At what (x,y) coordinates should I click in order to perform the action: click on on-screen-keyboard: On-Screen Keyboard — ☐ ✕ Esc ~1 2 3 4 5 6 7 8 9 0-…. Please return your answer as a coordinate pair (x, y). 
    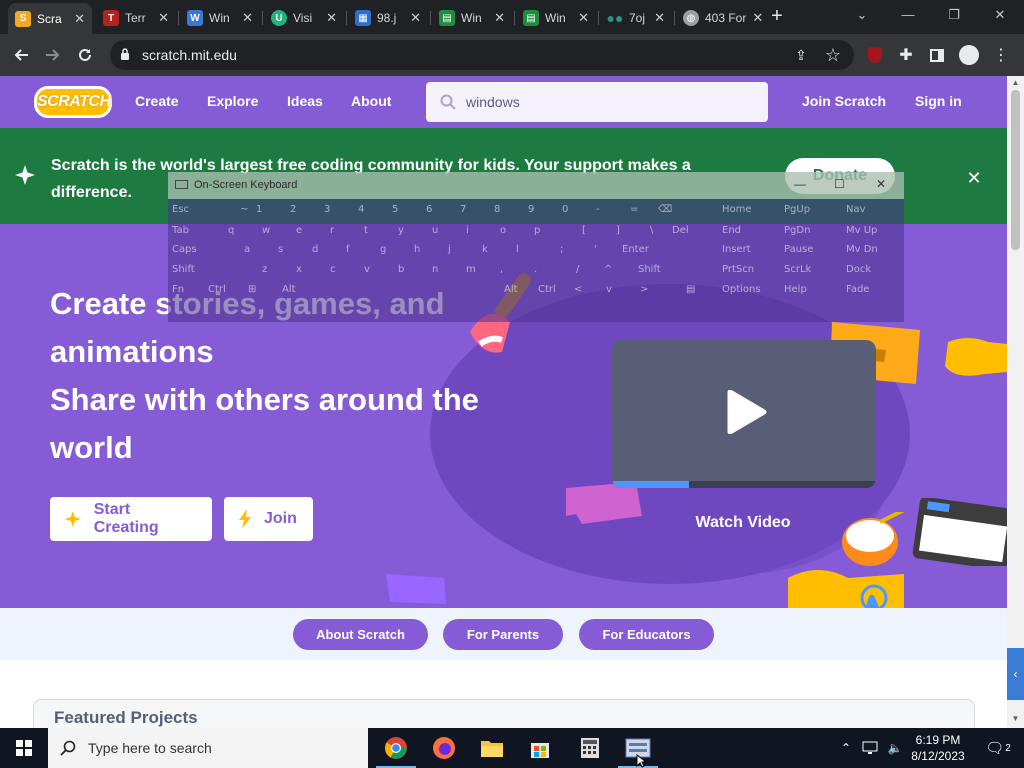
    Looking at the image, I should click on (536, 247).